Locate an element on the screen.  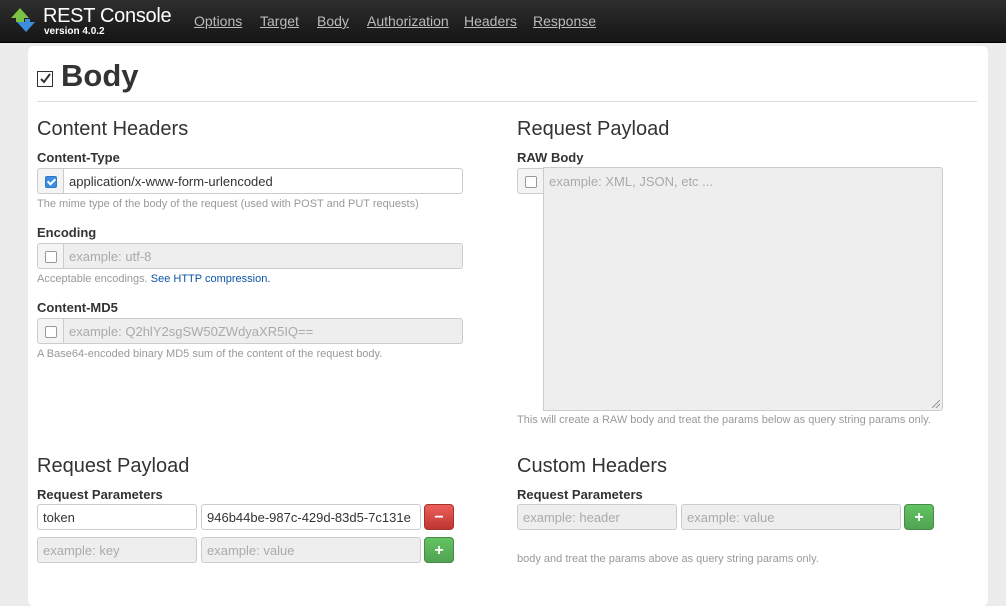
request-payload-title: Request Payload is located at coordinates (113, 466).